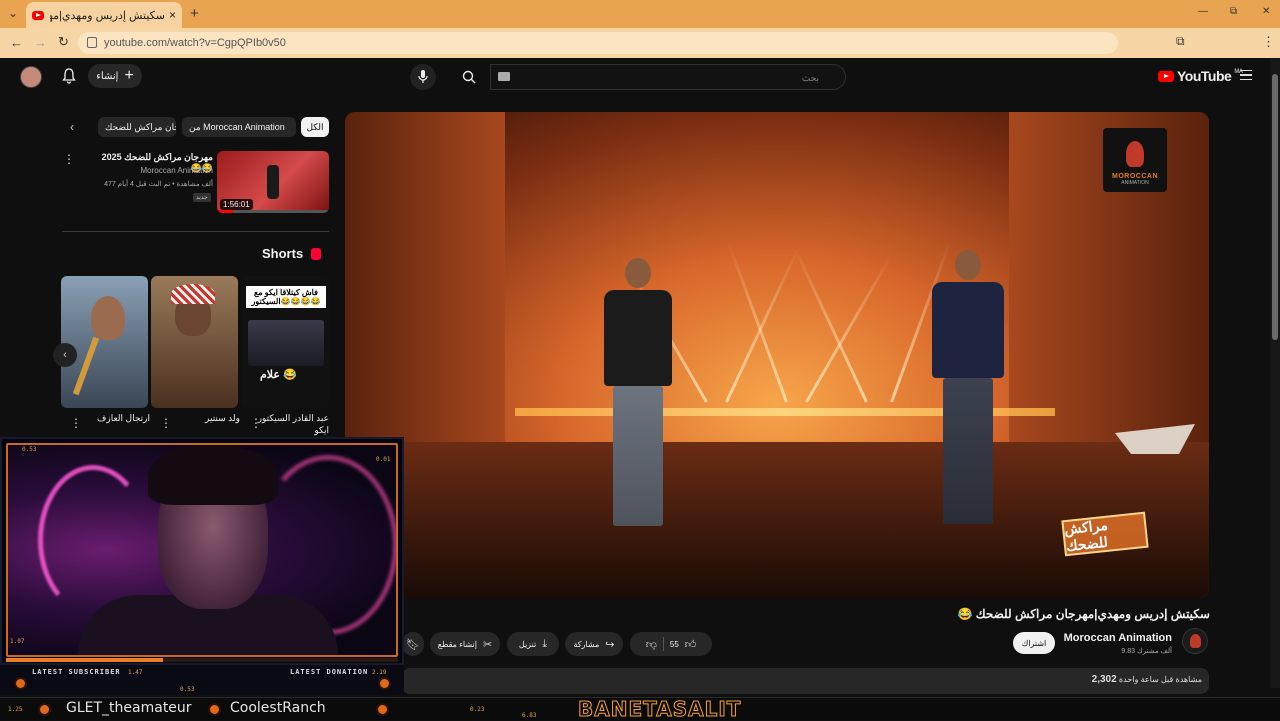  What do you see at coordinates (1195, 641) in the screenshot?
I see `channel-avatar` at bounding box center [1195, 641].